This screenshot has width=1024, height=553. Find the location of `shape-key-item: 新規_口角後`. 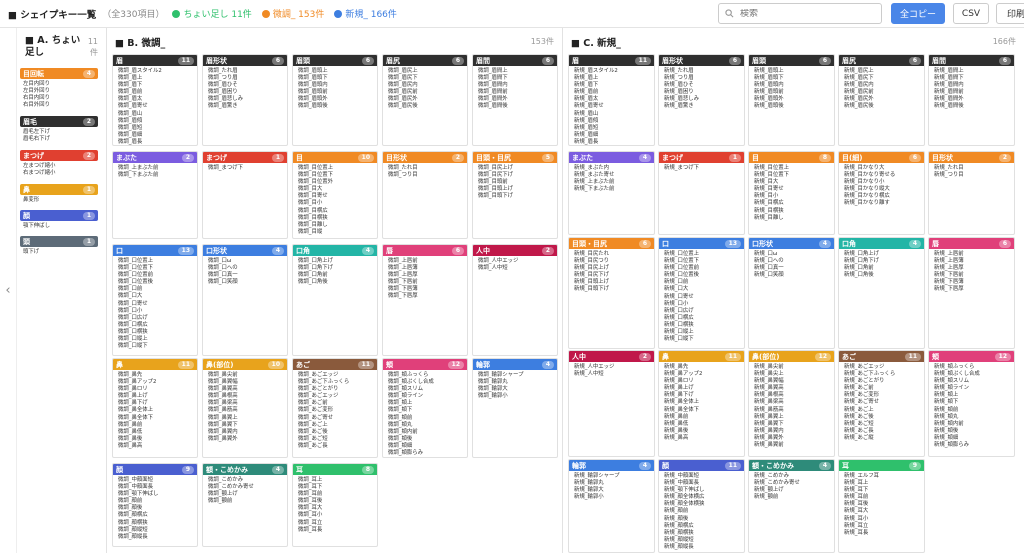

shape-key-item: 新規_口角後 is located at coordinates (882, 275).